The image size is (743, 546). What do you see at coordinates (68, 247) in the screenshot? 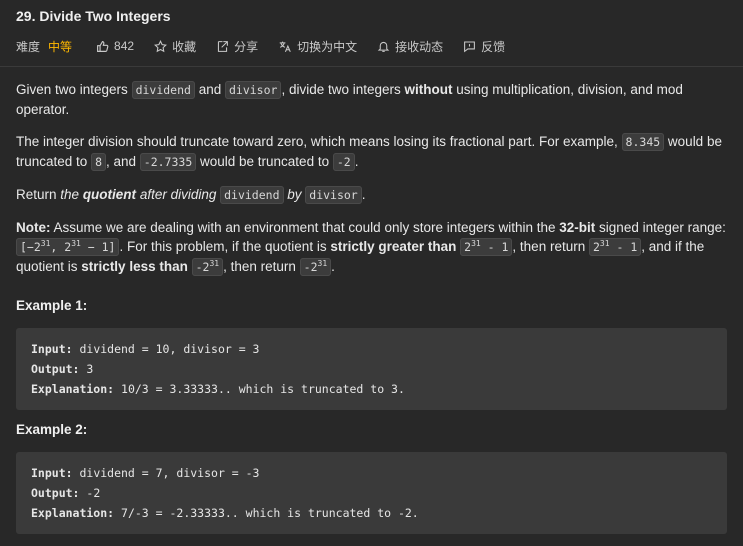
I see `inline-code-range: [−231, 231 − 1]` at bounding box center [68, 247].